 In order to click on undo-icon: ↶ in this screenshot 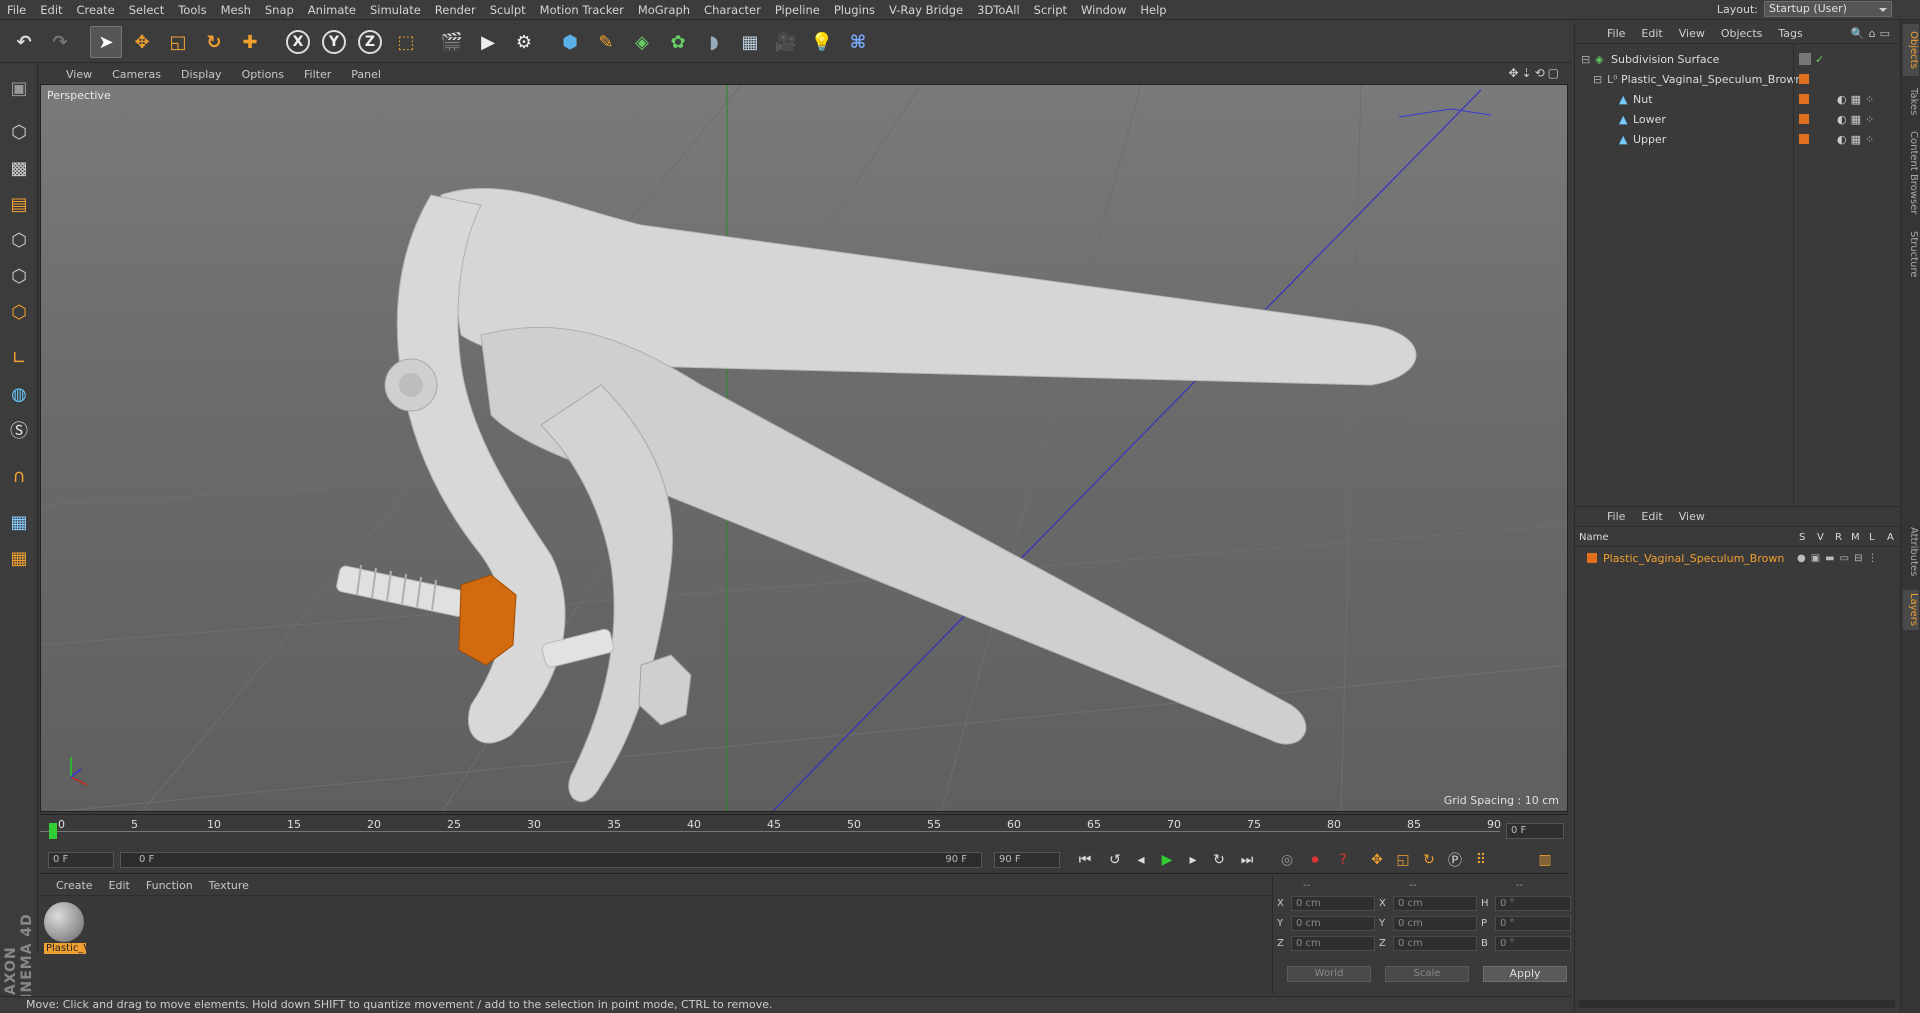, I will do `click(24, 42)`.